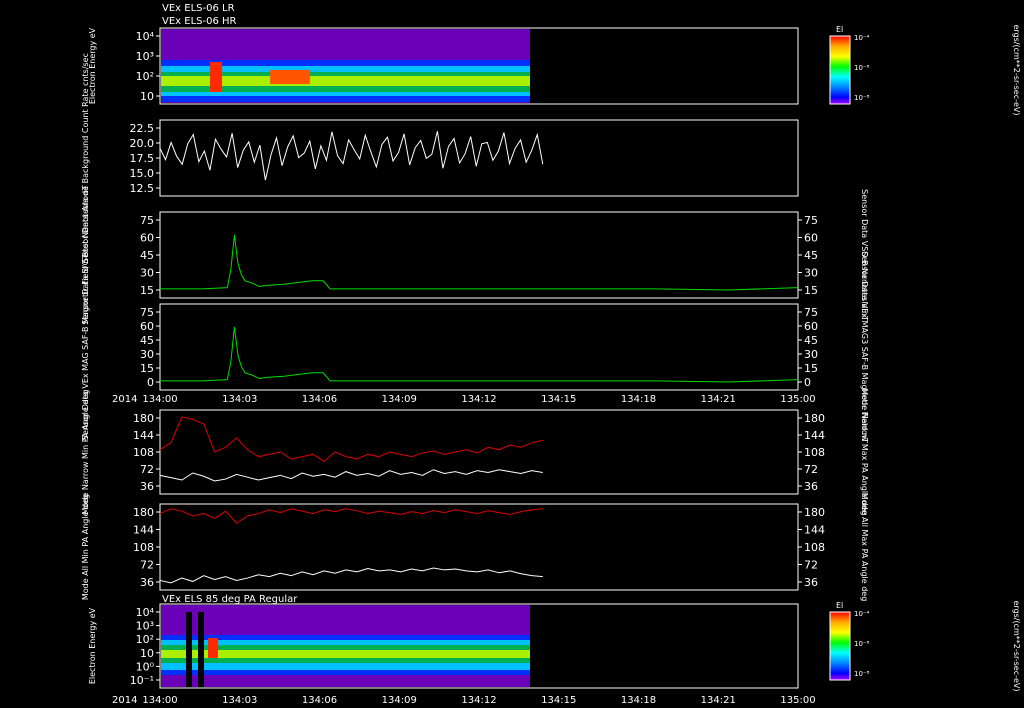 The height and width of the screenshot is (708, 1024). What do you see at coordinates (150, 382) in the screenshot?
I see `y-tick-label-3-5: 0` at bounding box center [150, 382].